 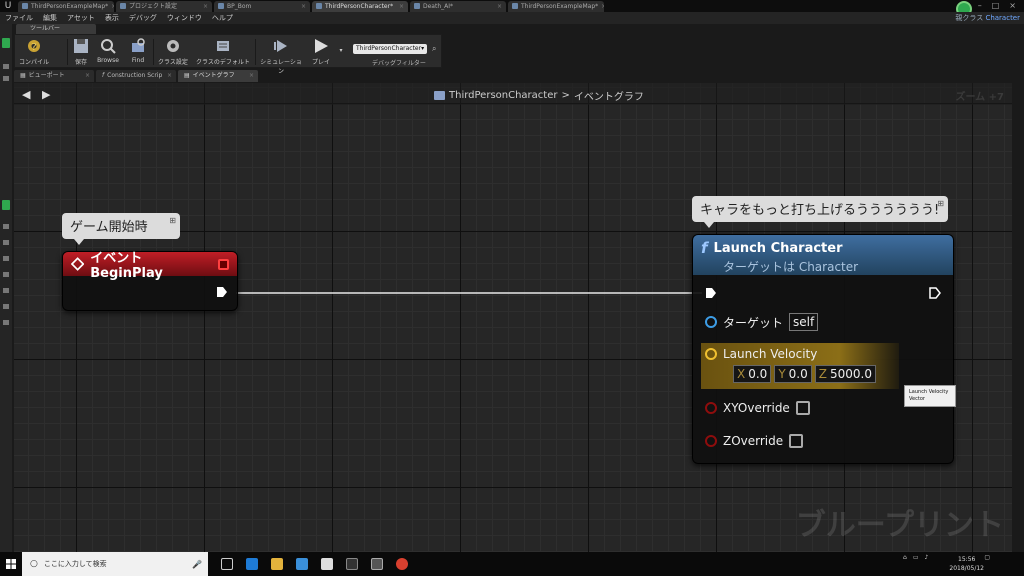 I want to click on simulation-button: シミュレーション, so click(x=281, y=56).